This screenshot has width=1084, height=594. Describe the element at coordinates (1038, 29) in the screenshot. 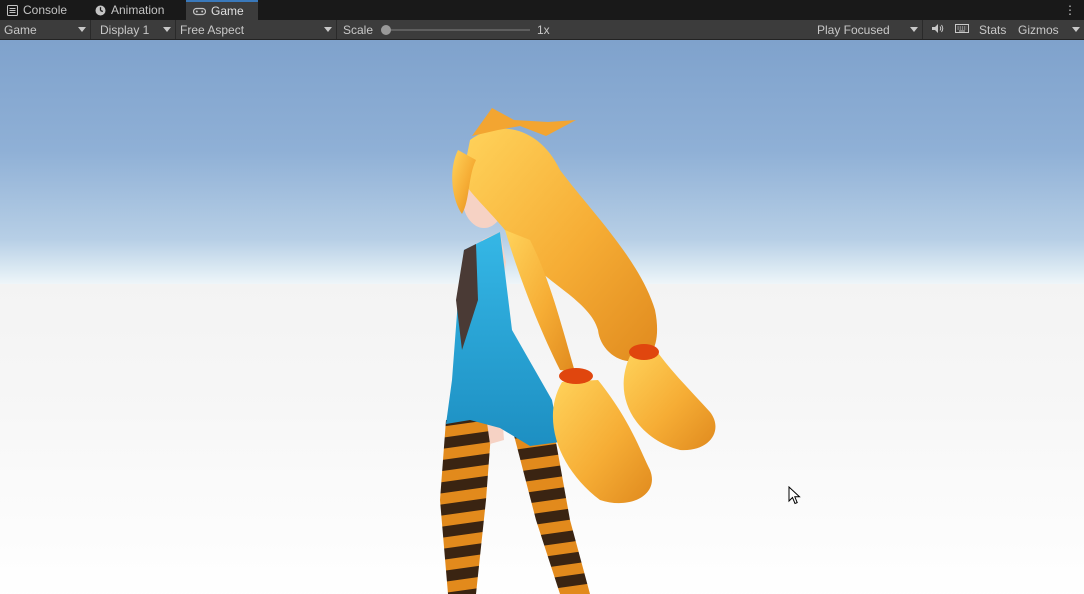

I see `gizmos-label: Gizmos` at that location.